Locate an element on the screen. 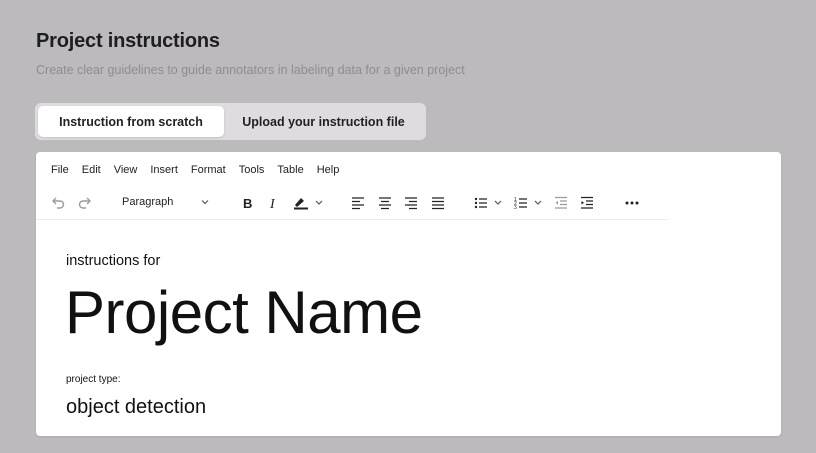 The height and width of the screenshot is (453, 816). italic-button: I is located at coordinates (274, 203).